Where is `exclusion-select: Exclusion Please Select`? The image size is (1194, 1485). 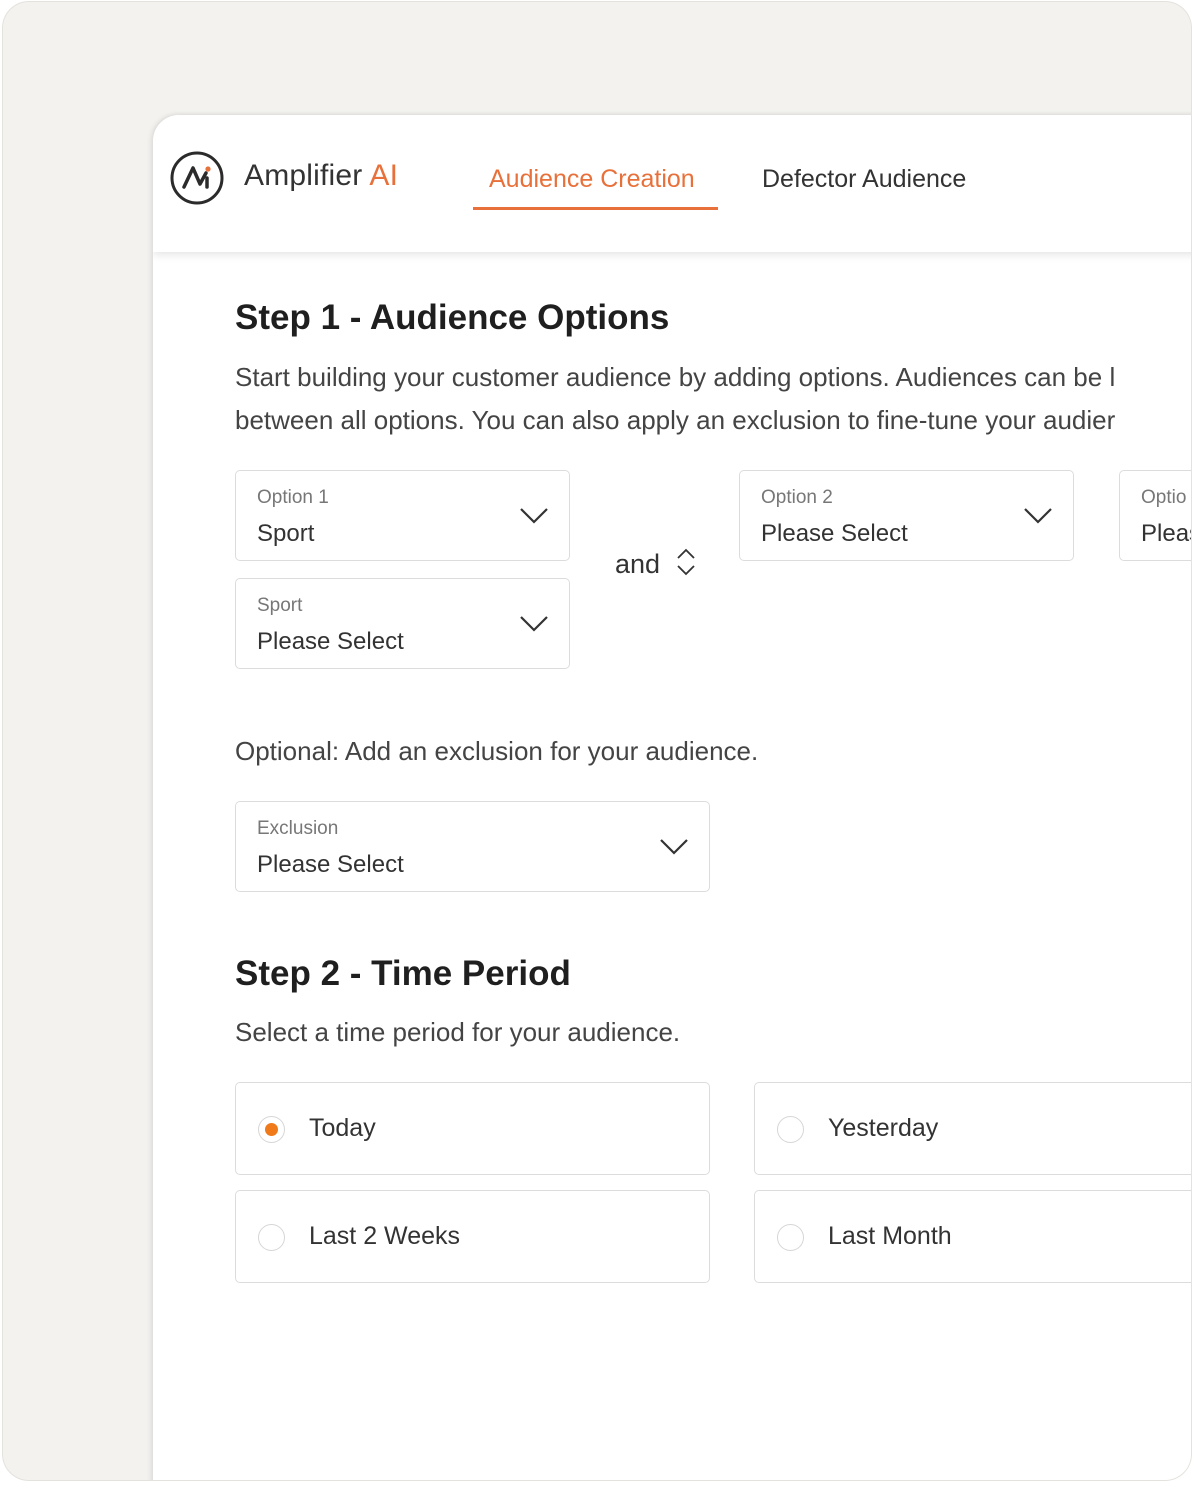 exclusion-select: Exclusion Please Select is located at coordinates (472, 846).